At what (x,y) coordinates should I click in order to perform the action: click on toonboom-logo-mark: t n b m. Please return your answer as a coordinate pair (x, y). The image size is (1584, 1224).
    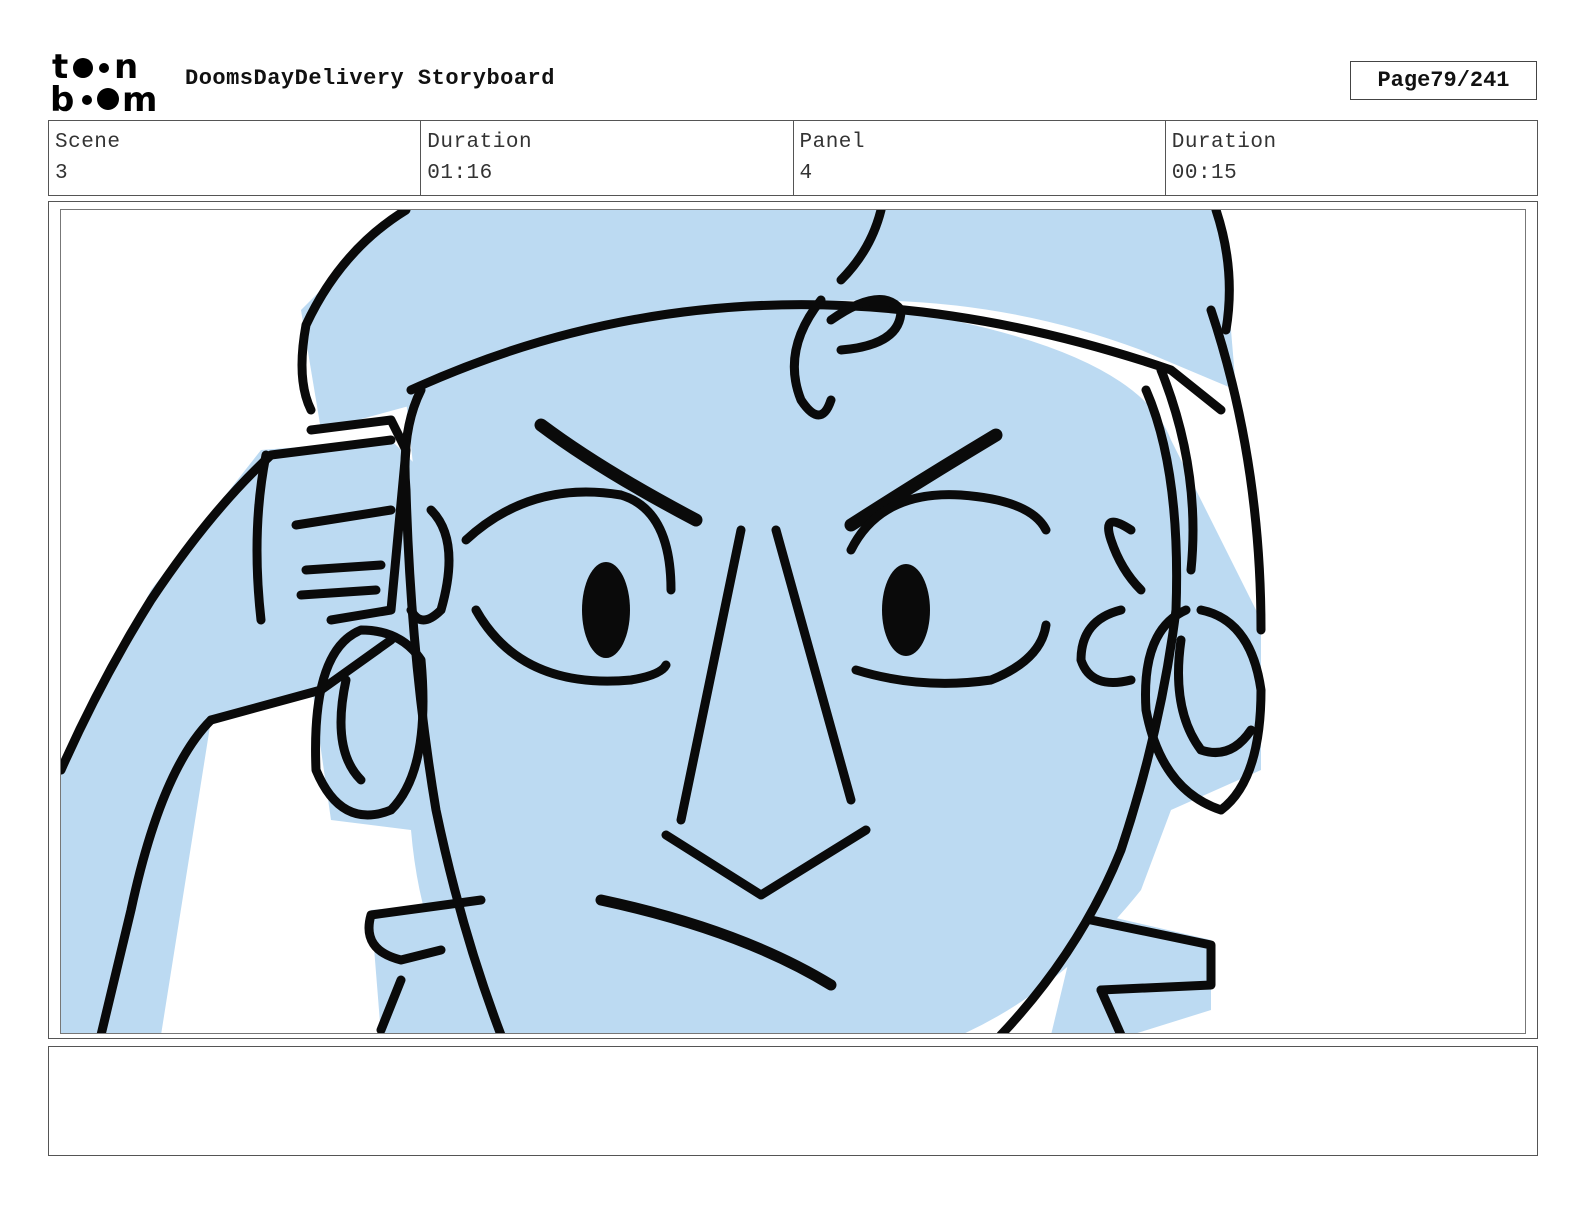
    Looking at the image, I should click on (103, 81).